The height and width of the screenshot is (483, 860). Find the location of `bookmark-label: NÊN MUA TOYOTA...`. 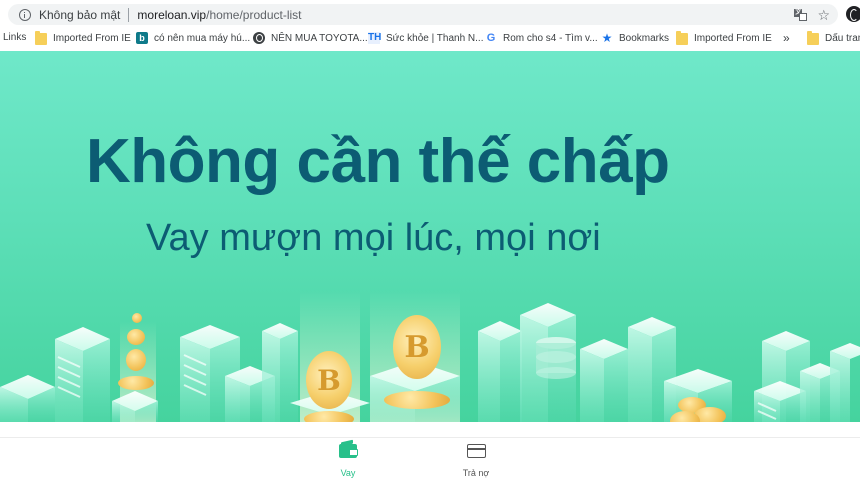

bookmark-label: NÊN MUA TOYOTA... is located at coordinates (319, 38).